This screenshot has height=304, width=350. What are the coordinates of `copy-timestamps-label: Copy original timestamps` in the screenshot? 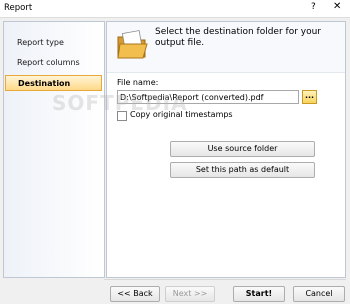 It's located at (181, 114).